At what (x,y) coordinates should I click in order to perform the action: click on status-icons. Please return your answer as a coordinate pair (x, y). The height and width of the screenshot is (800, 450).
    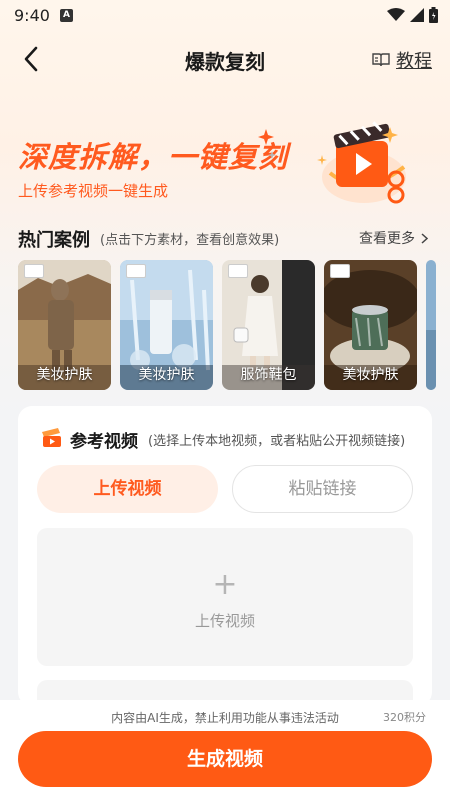
    Looking at the image, I should click on (412, 15).